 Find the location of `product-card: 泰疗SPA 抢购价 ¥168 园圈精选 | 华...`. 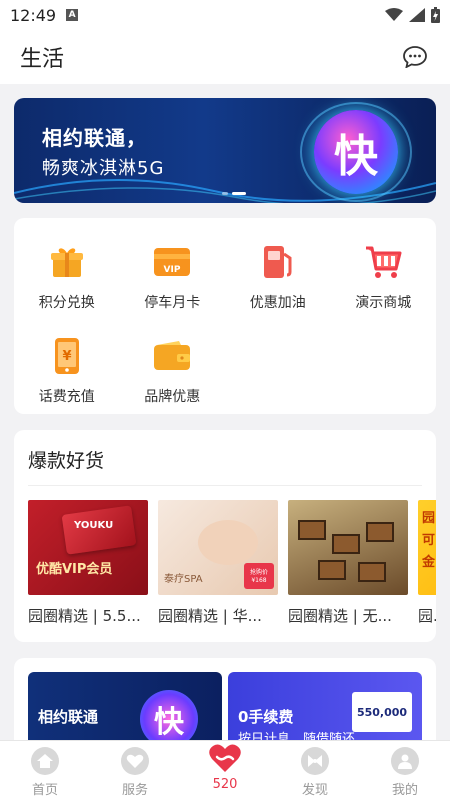

product-card: 泰疗SPA 抢购价 ¥168 园圈精选 | 华... is located at coordinates (218, 563).